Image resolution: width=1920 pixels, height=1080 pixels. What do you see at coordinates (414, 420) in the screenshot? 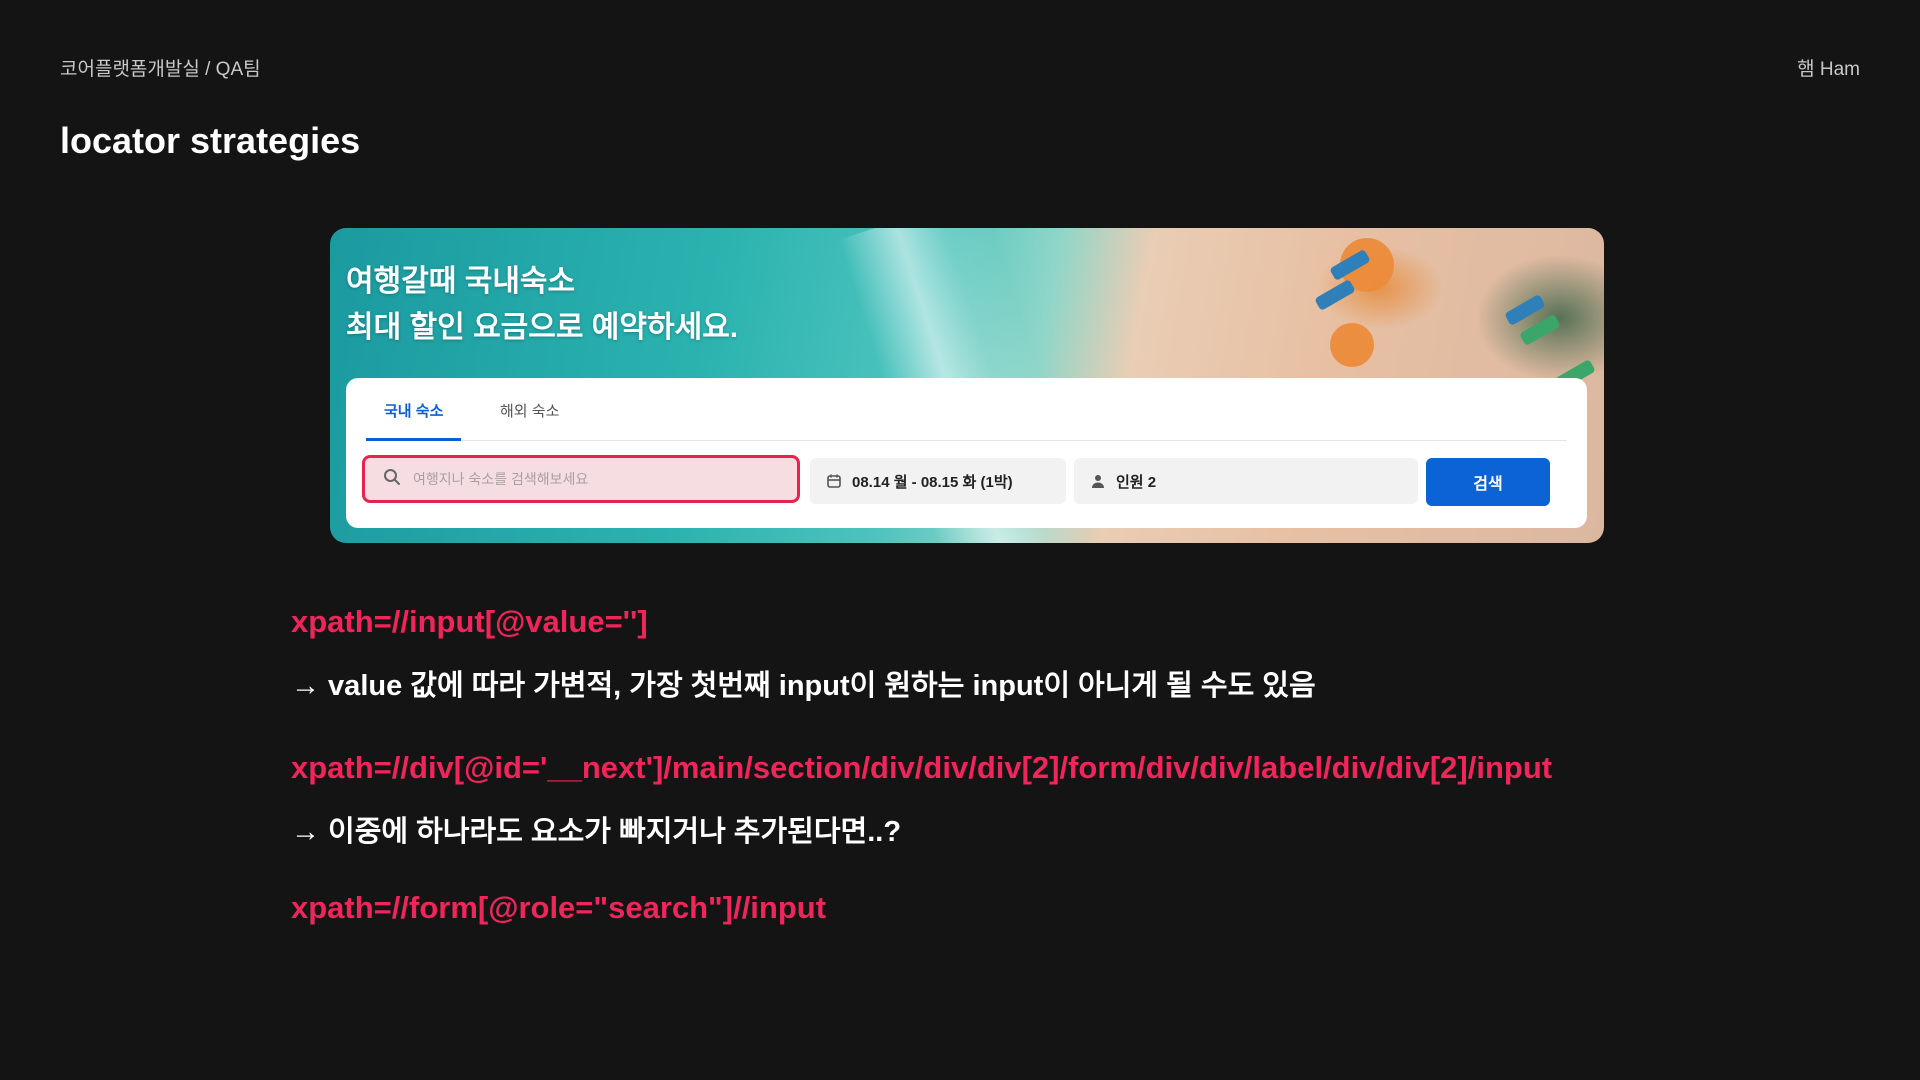
I see `tab-domestic: 국내 숙소` at bounding box center [414, 420].